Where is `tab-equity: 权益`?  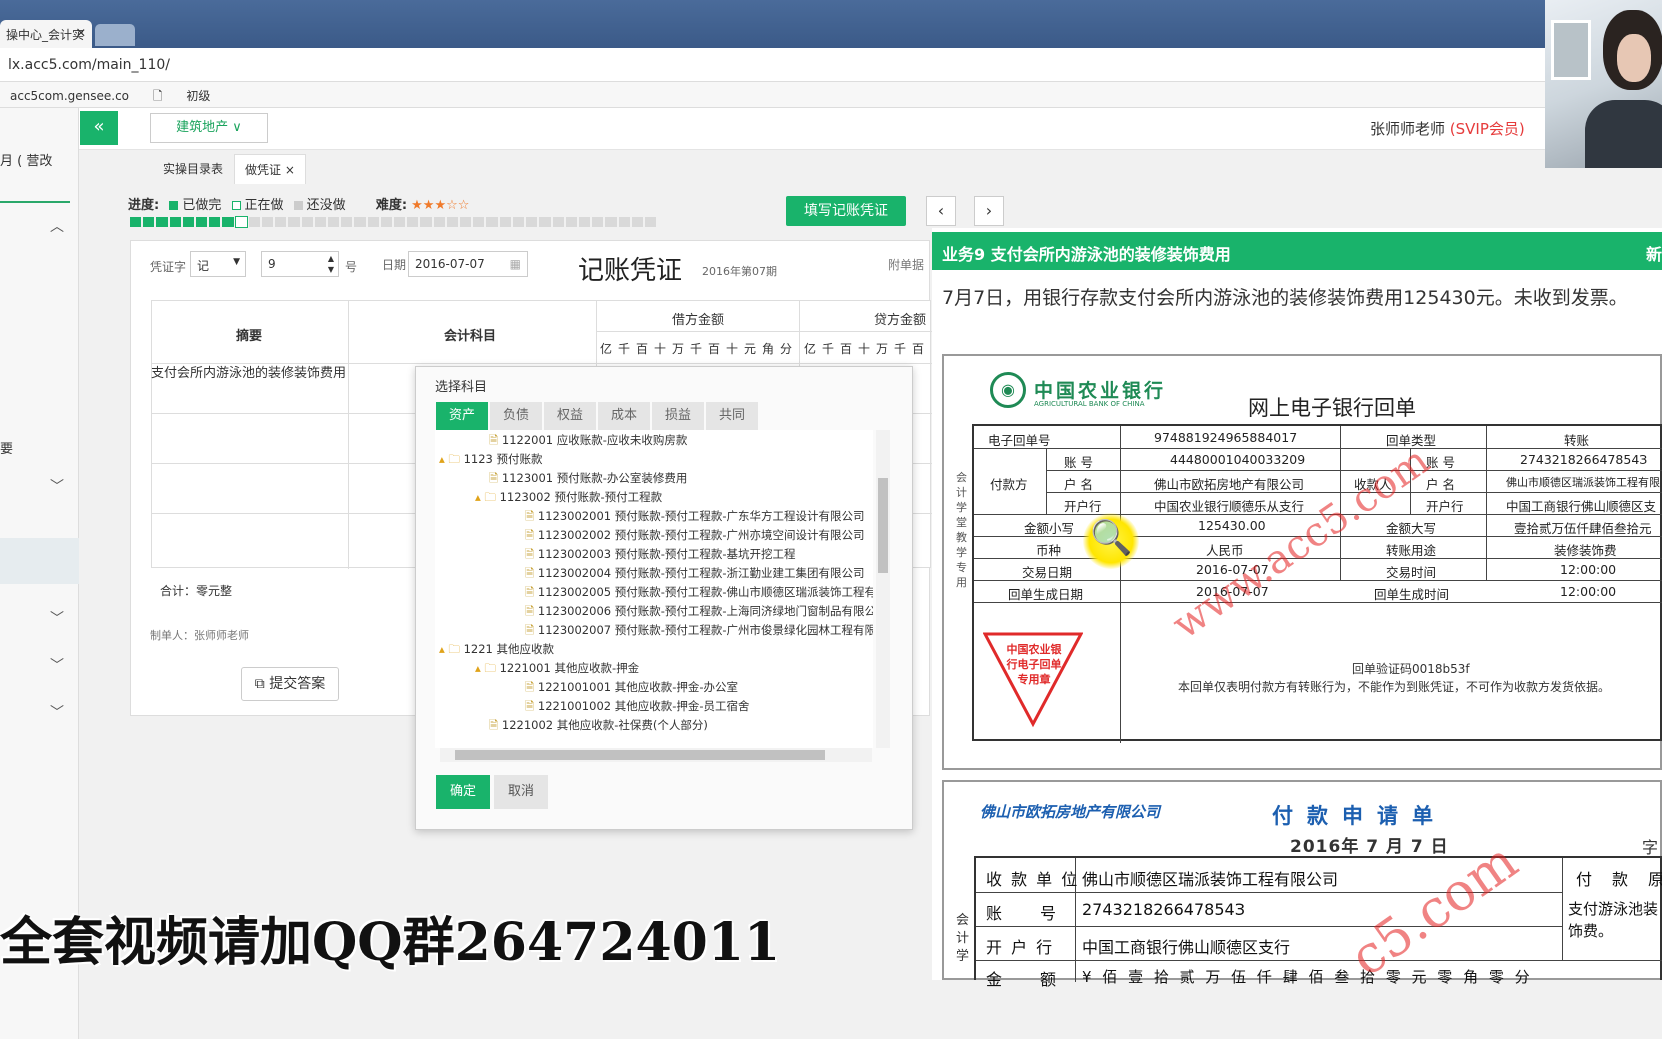
tab-equity: 权益 is located at coordinates (570, 416).